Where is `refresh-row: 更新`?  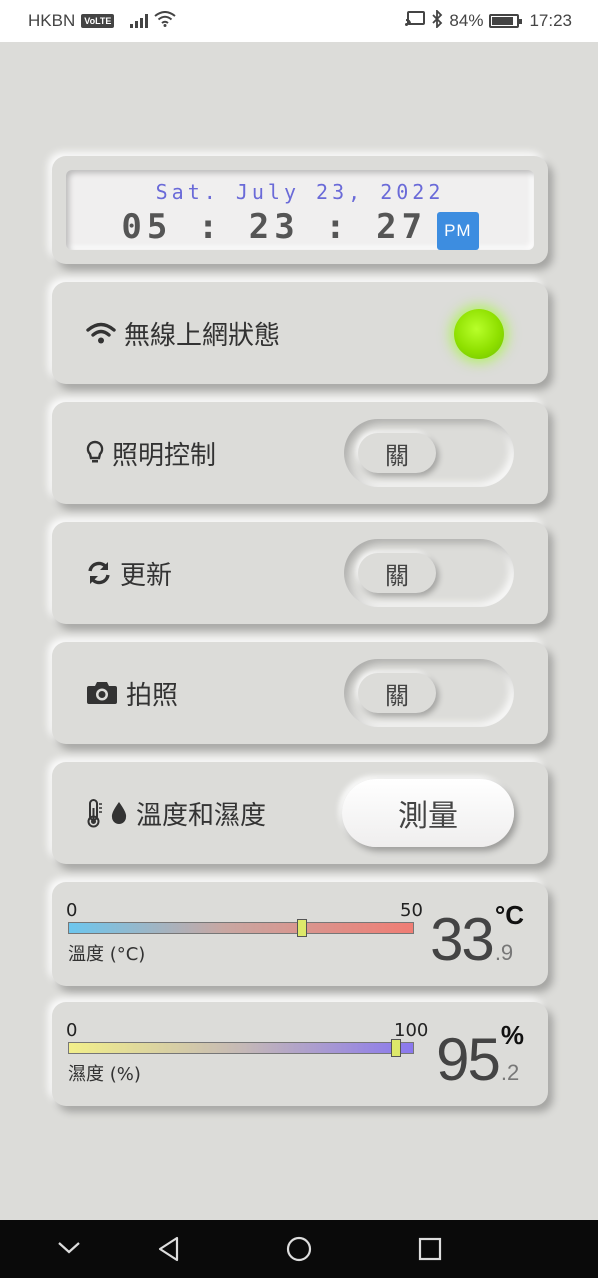 refresh-row: 更新 is located at coordinates (129, 573).